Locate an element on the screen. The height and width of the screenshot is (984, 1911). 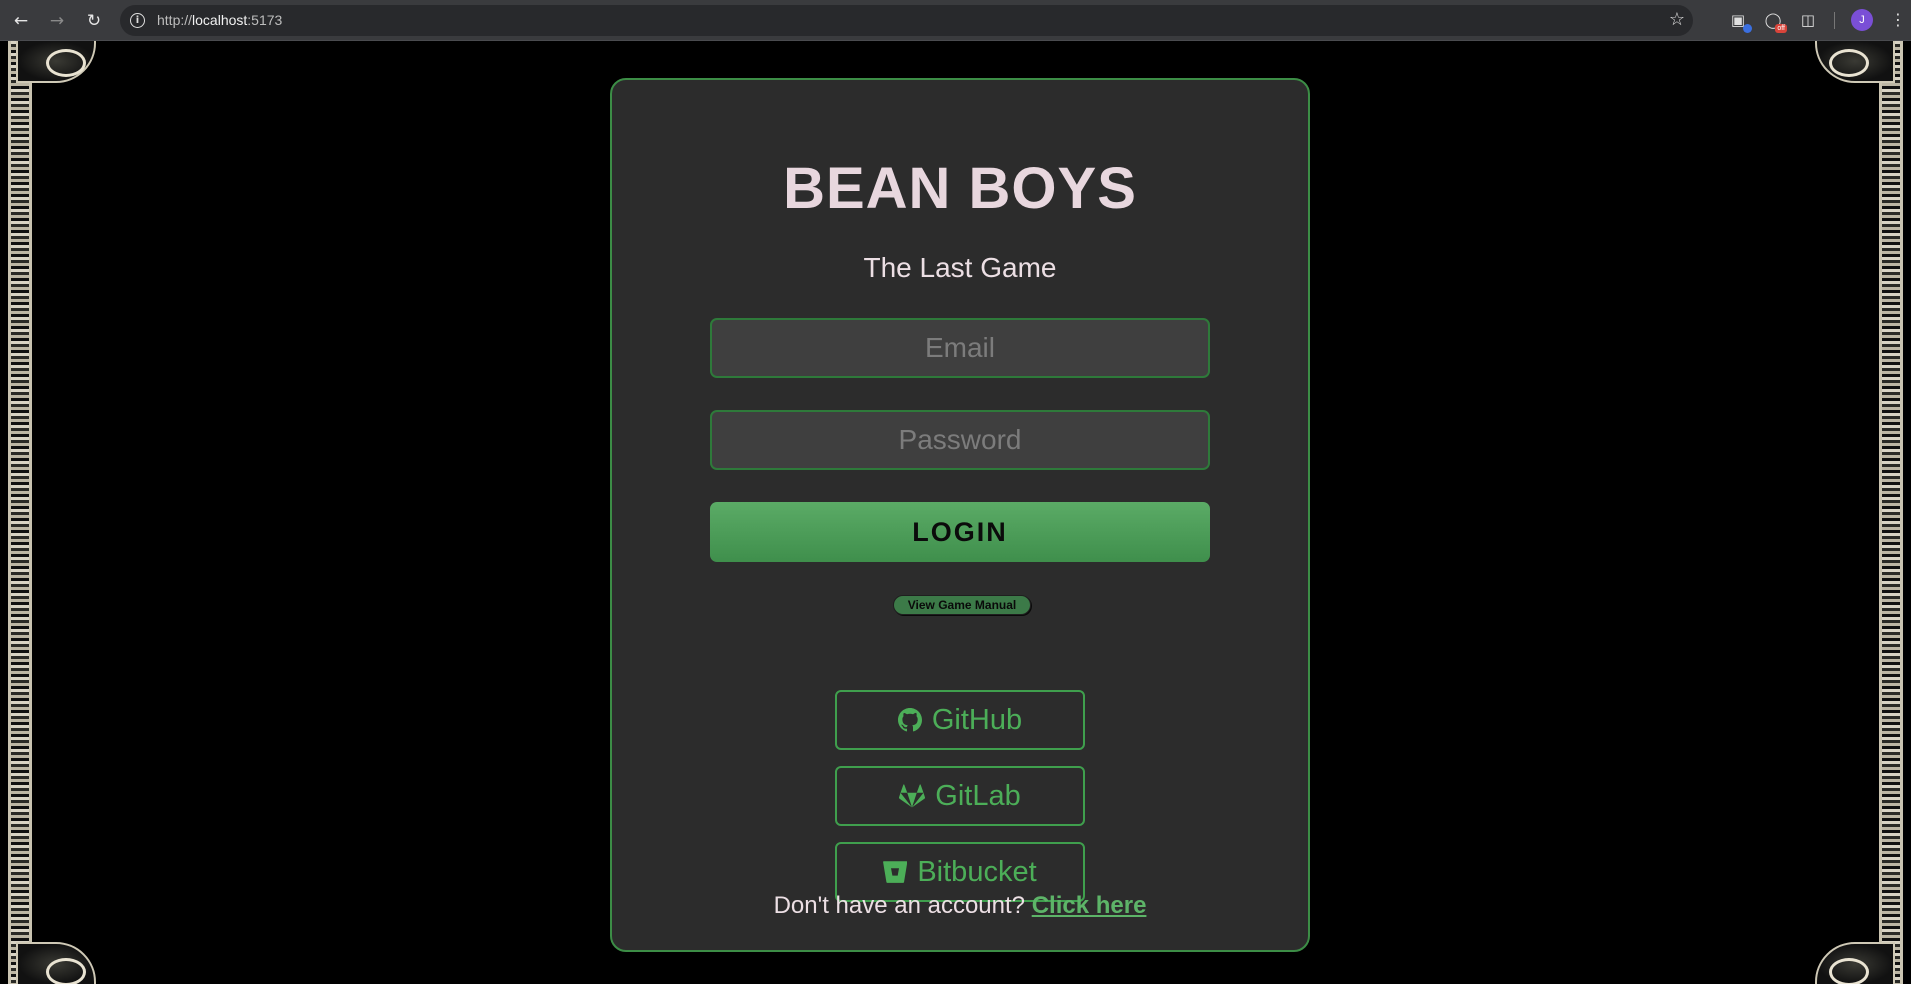
url-host: localhost is located at coordinates (220, 20).